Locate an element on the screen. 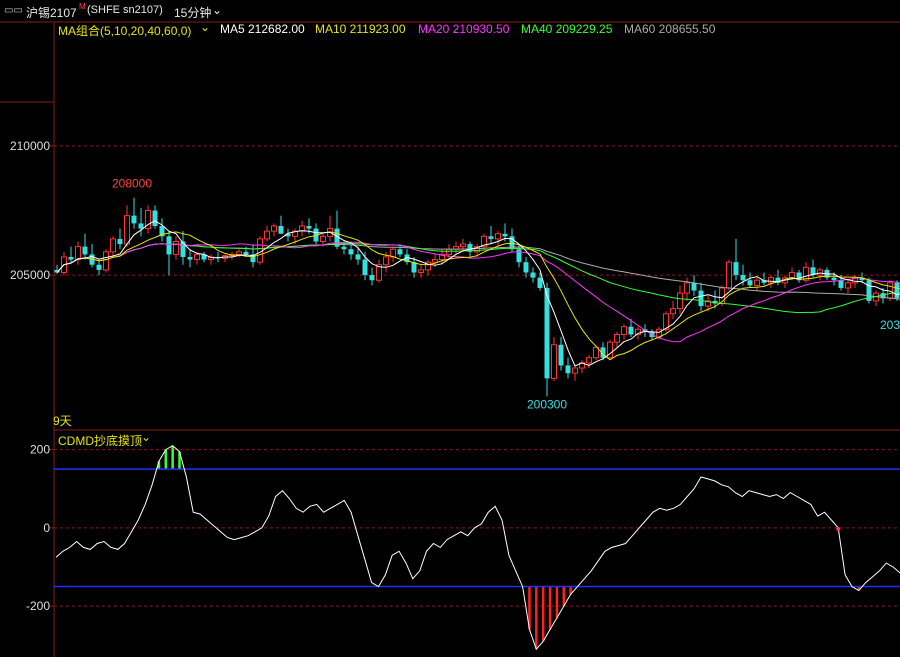 Image resolution: width=900 pixels, height=657 pixels. price-tick-label: 210000 is located at coordinates (30, 146).